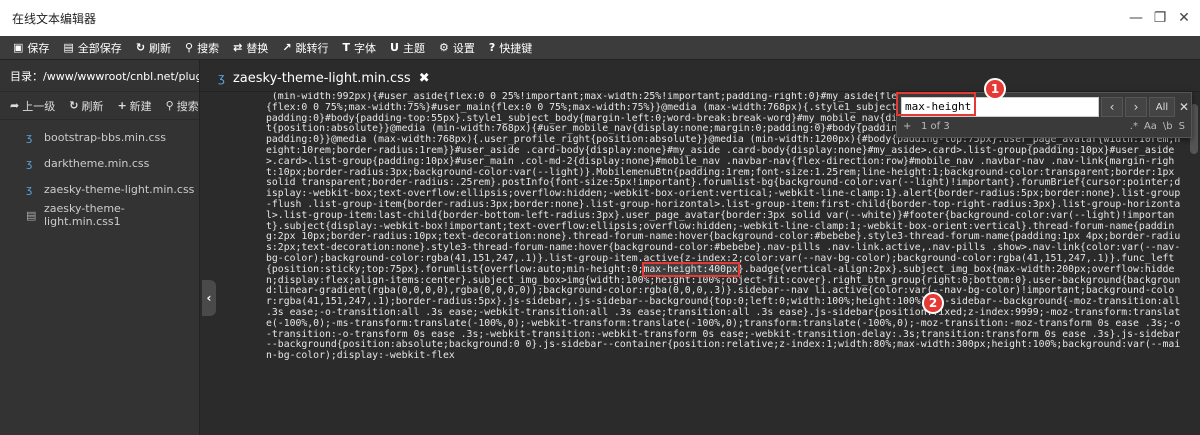 The width and height of the screenshot is (1200, 435). I want to click on toolbar-button-label: 搜索, so click(208, 48).